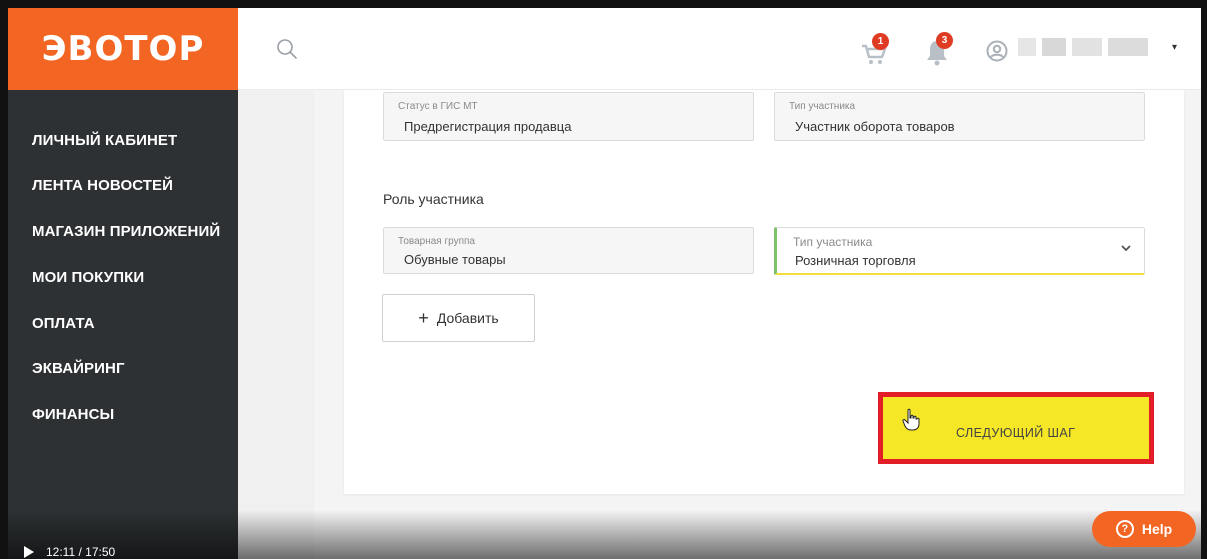 The image size is (1207, 559). What do you see at coordinates (822, 106) in the screenshot?
I see `participant-type-label: Тип участника` at bounding box center [822, 106].